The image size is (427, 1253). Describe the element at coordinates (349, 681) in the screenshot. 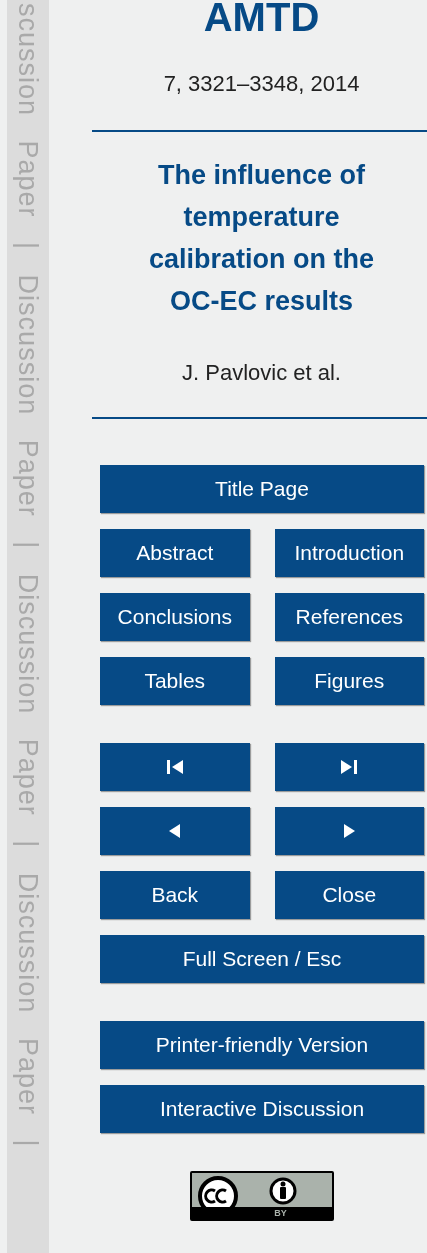

I see `nav-button: Figures` at that location.